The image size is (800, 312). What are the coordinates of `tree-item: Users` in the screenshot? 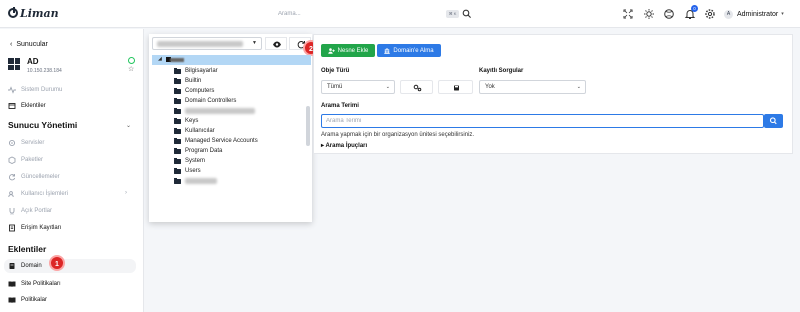 It's located at (187, 171).